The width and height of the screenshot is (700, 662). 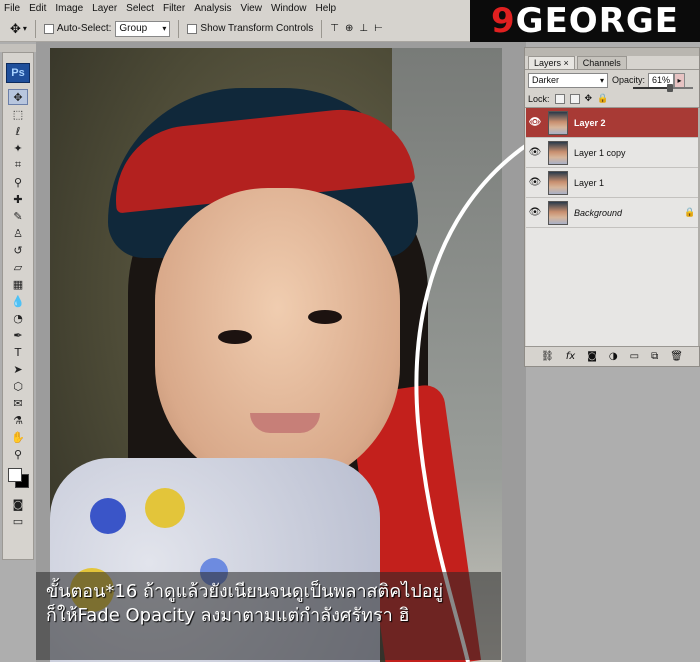 I want to click on menu-item-view: View, so click(x=251, y=8).